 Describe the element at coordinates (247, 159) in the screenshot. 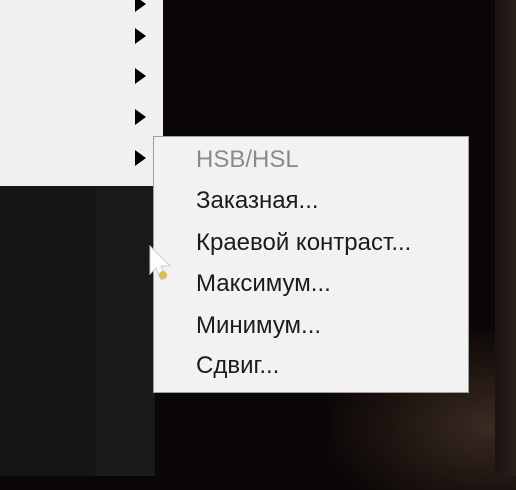

I see `menu-item-hsb-hsl: HSB/HSL` at that location.